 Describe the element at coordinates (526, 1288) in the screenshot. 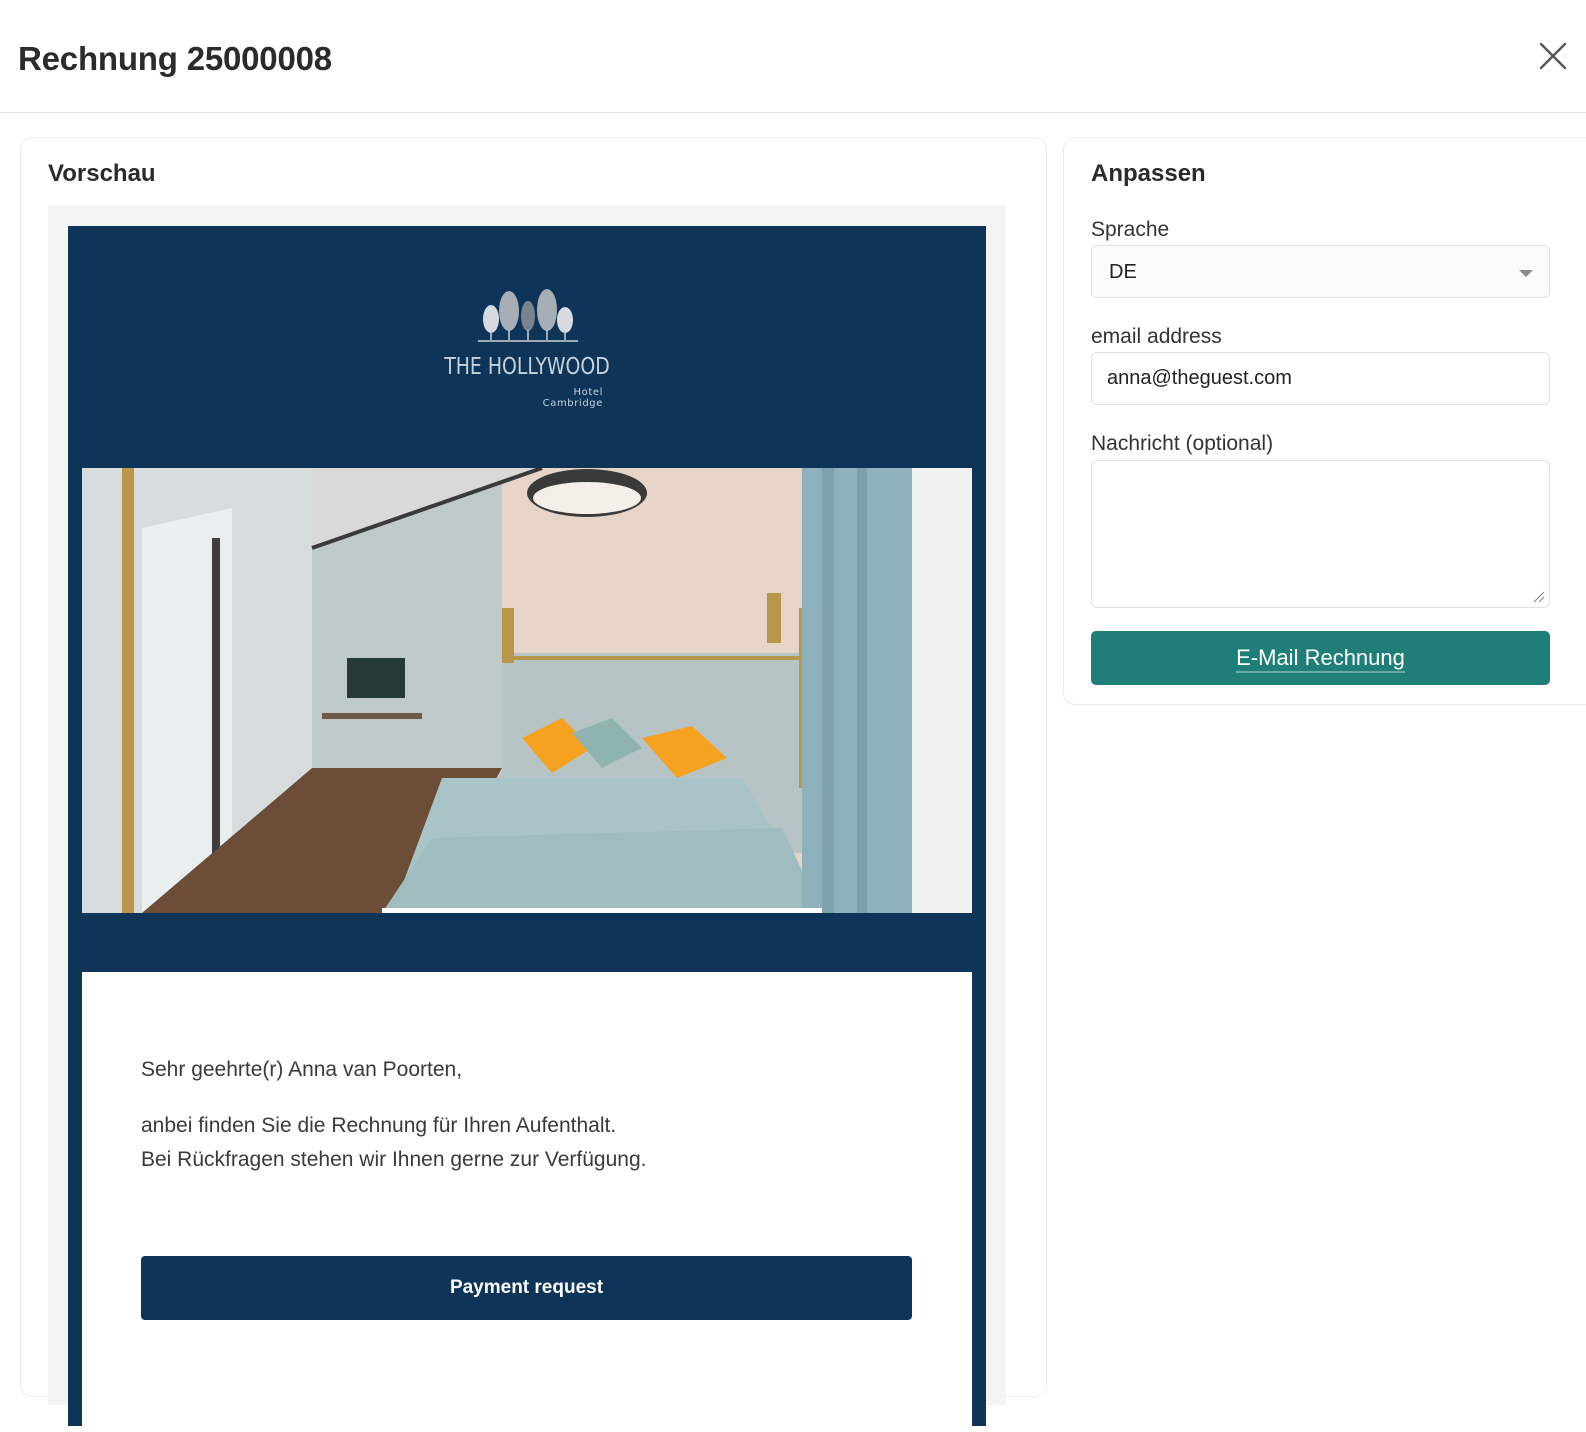

I see `payment-request-button: Payment request` at that location.